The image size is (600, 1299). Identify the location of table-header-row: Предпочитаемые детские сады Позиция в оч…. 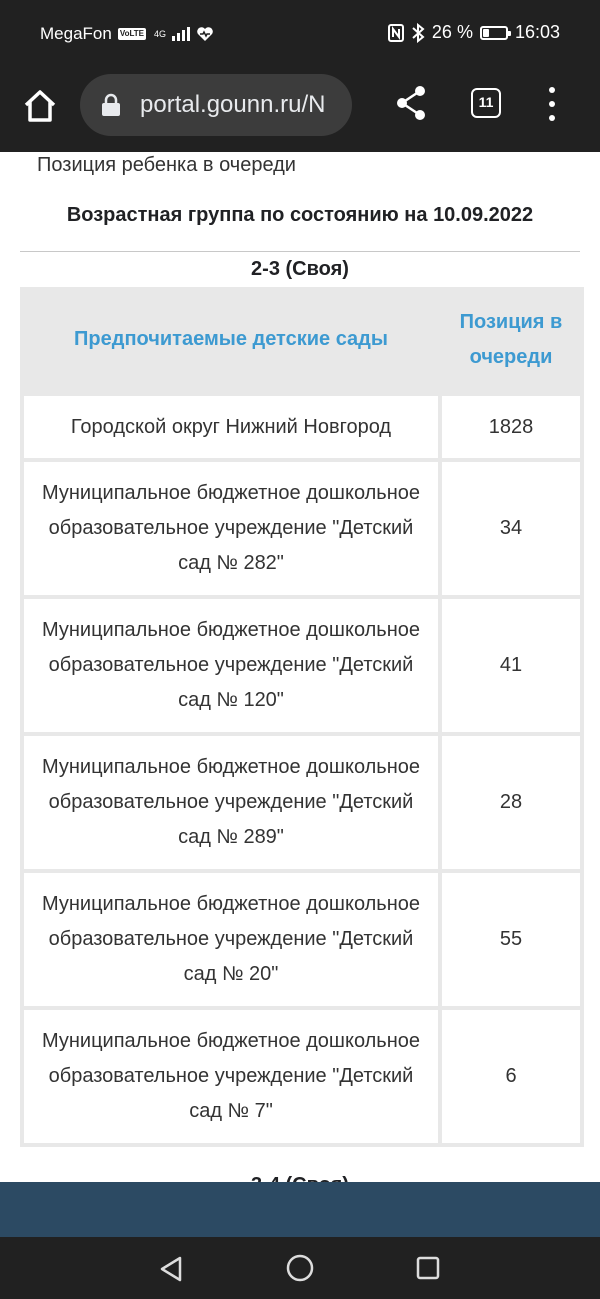
(302, 340).